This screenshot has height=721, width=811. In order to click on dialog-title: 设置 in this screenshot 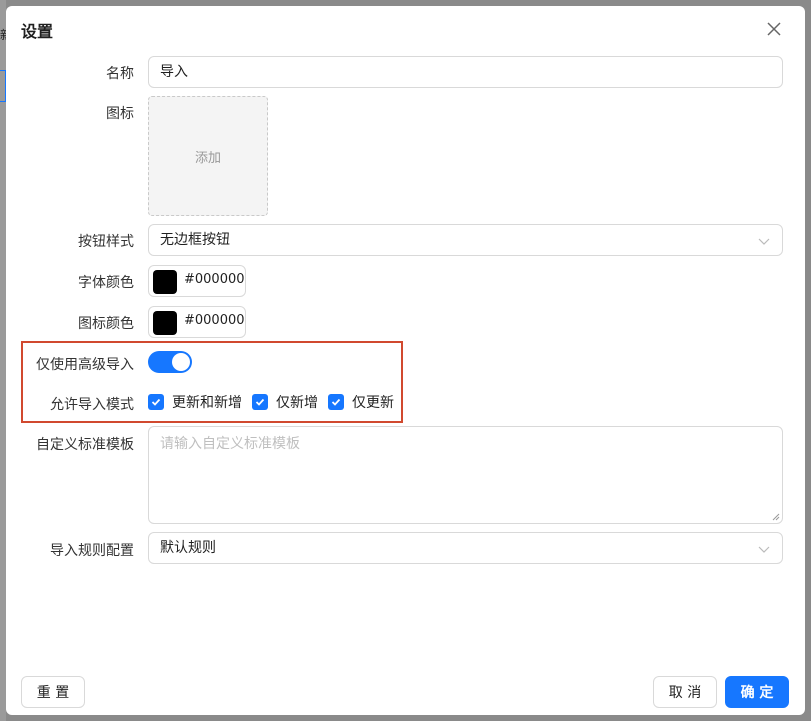, I will do `click(37, 31)`.